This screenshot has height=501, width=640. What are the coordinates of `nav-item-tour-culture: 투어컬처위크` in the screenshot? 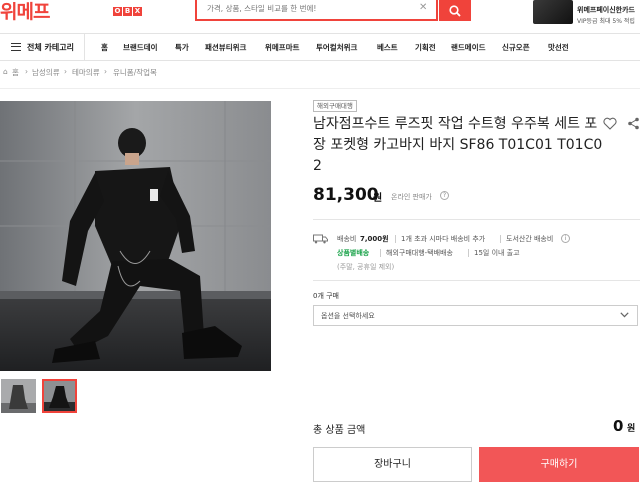 It's located at (336, 47).